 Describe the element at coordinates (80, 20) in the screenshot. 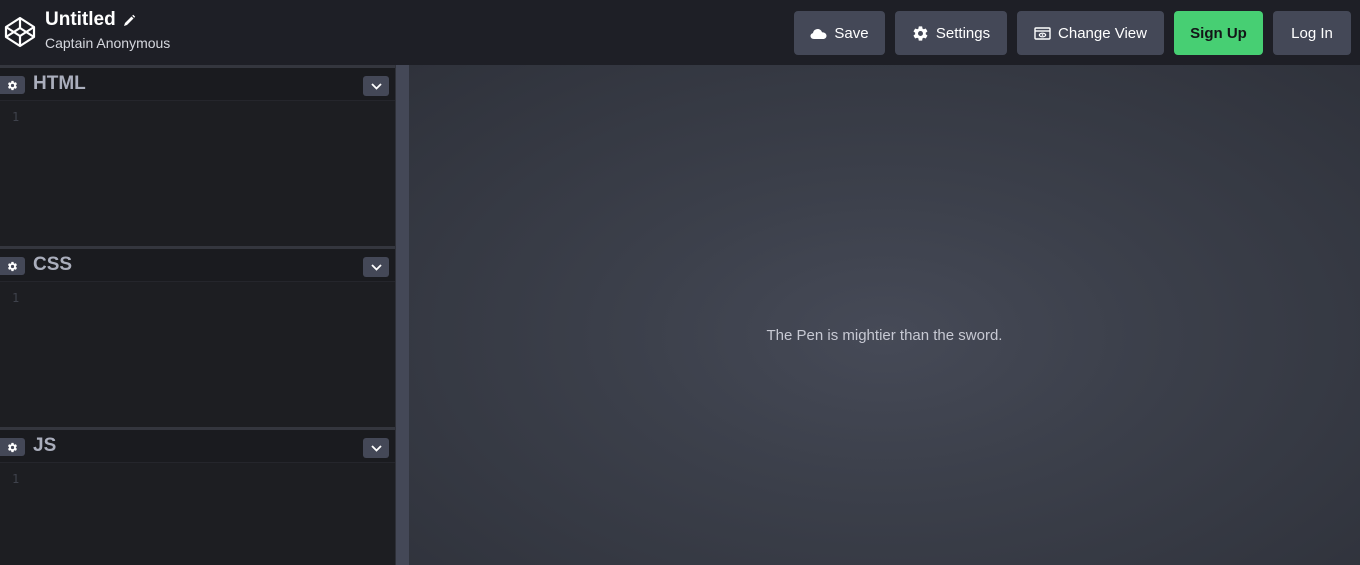

I see `pen-title: Untitled` at that location.